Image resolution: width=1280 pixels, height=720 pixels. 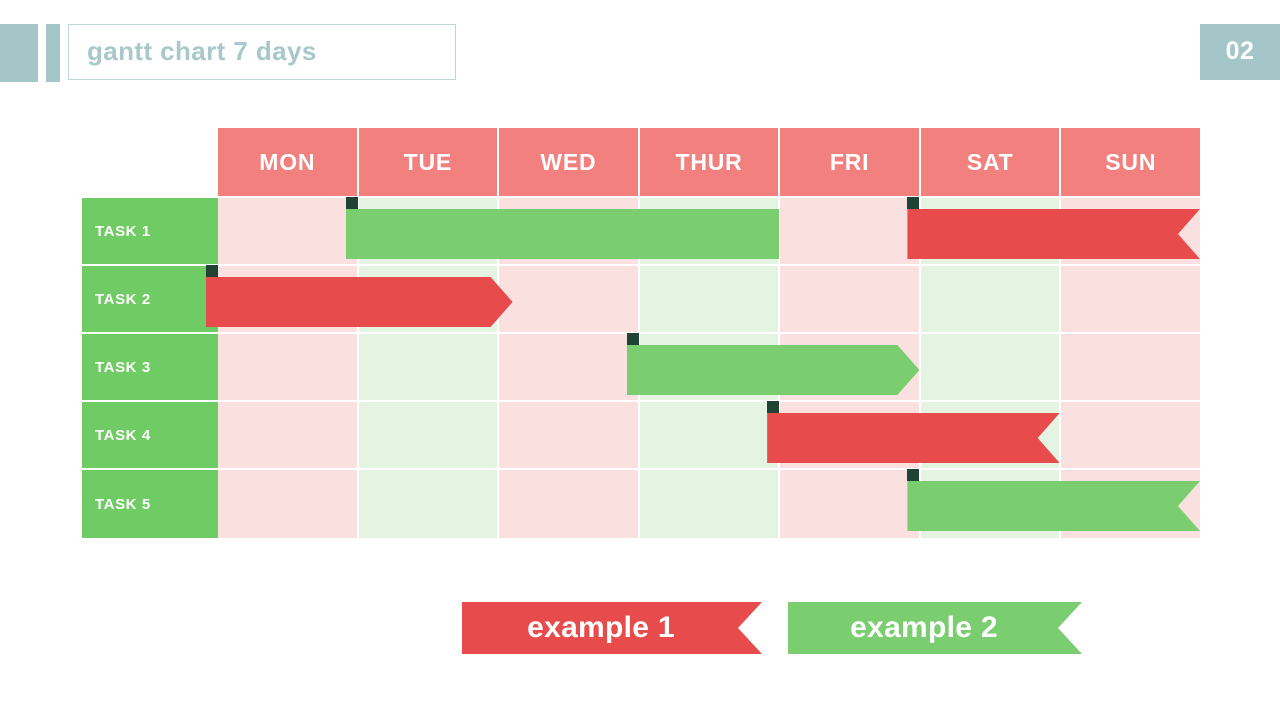 What do you see at coordinates (991, 162) in the screenshot?
I see `day-header-cell: SAT` at bounding box center [991, 162].